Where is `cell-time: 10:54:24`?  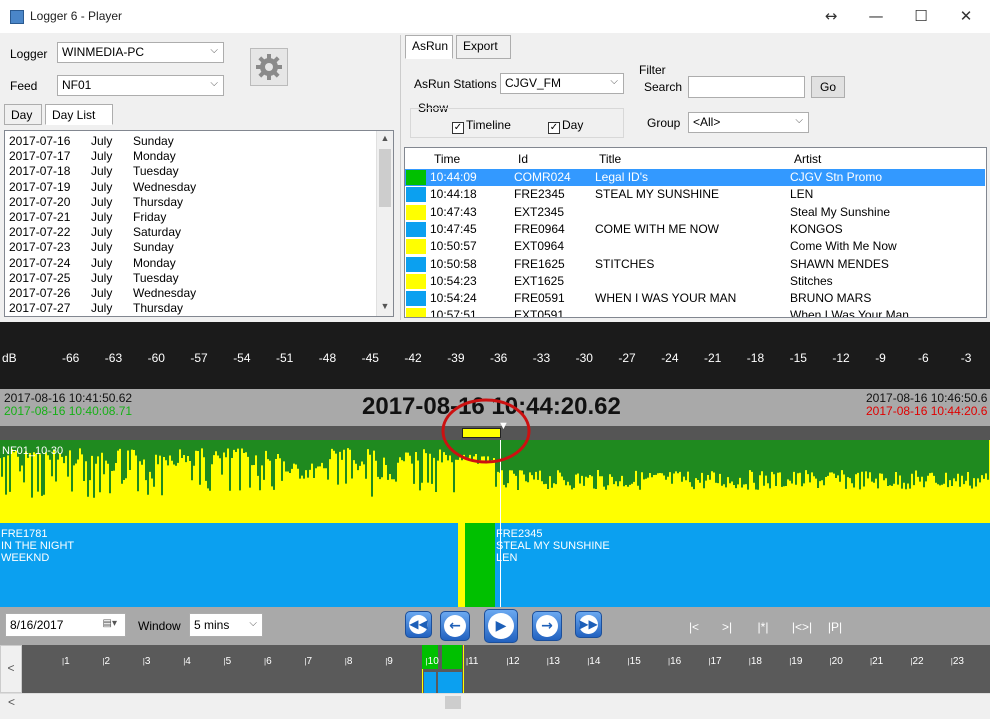
cell-time: 10:54:24 is located at coordinates (453, 298).